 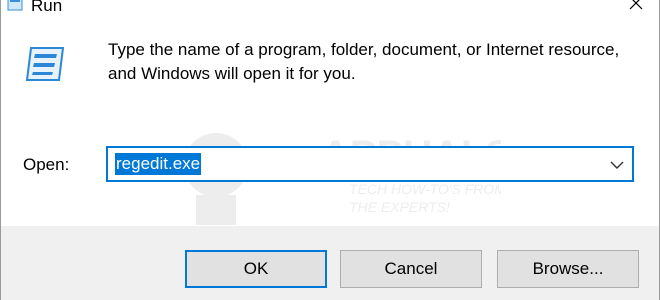 I want to click on title-bar: Run, so click(x=330, y=14).